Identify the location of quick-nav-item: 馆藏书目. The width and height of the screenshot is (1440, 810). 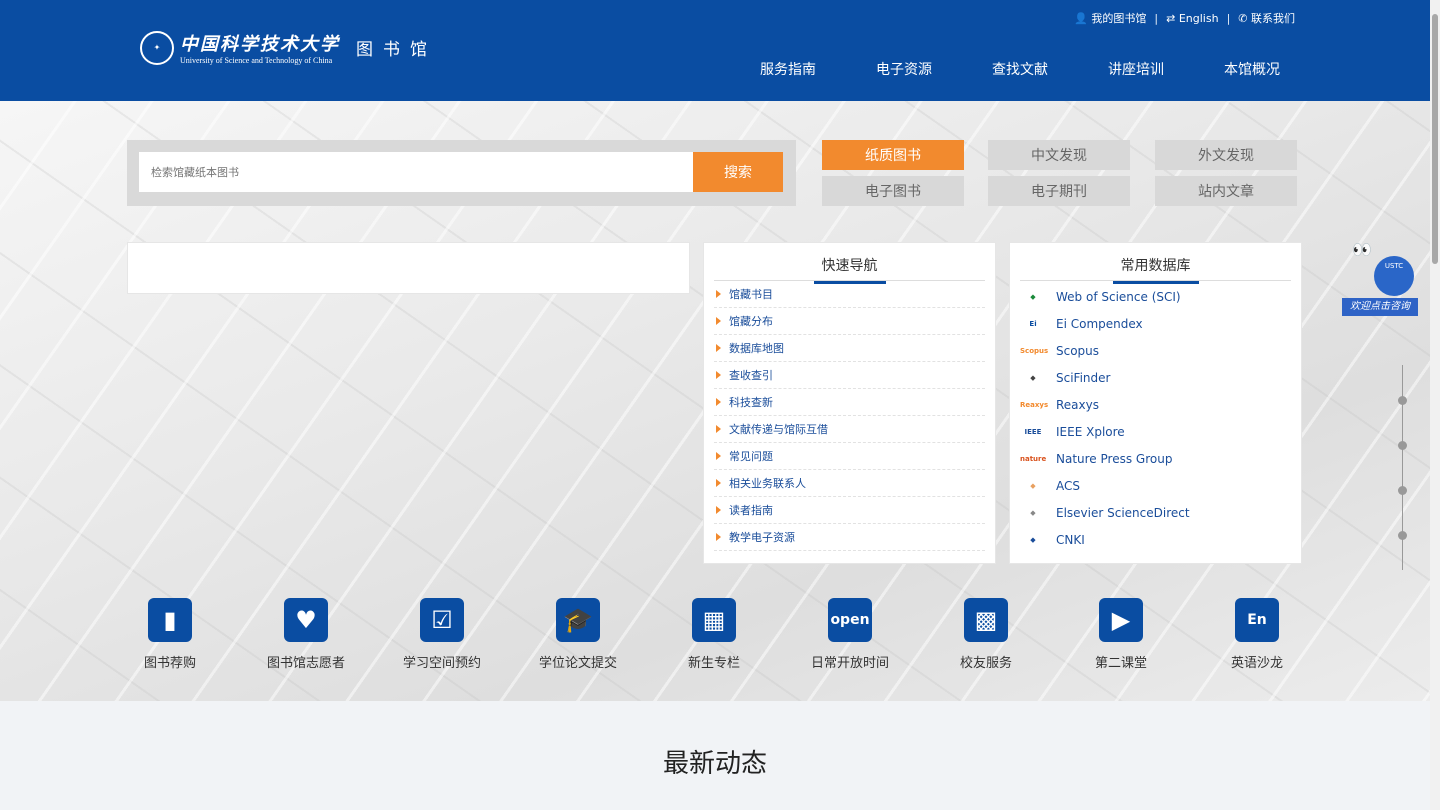
(849, 294).